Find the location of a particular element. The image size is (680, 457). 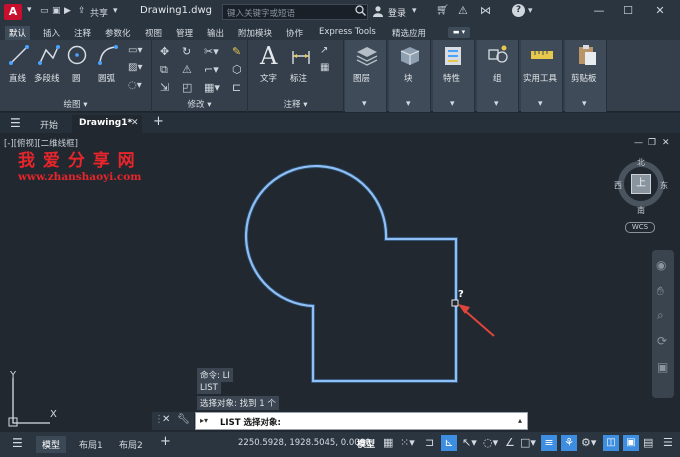

lineweight-icon: ≡ is located at coordinates (549, 443).